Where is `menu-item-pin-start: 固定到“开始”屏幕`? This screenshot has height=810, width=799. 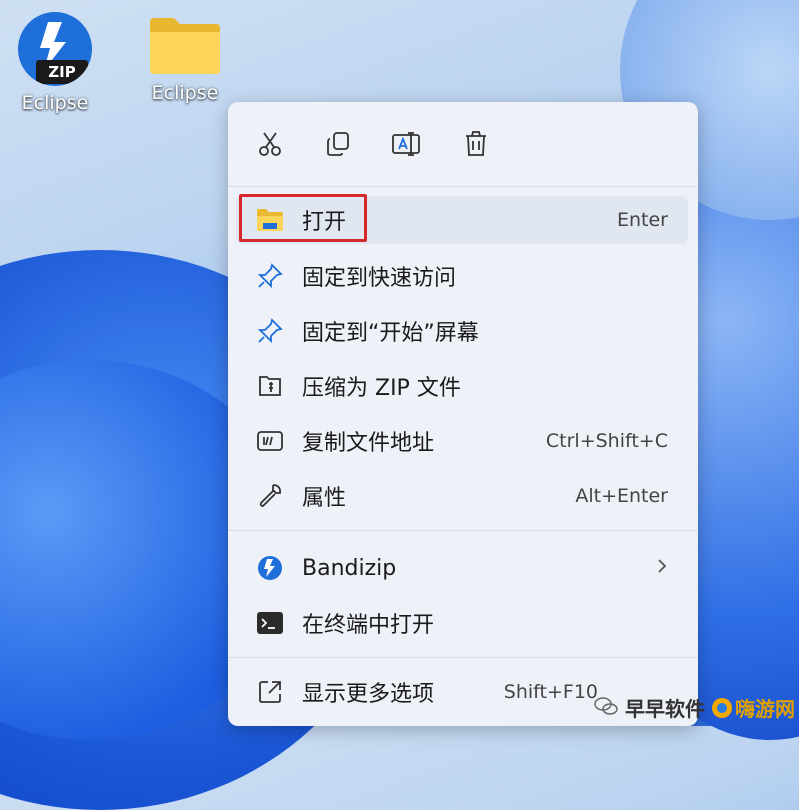 menu-item-pin-start: 固定到“开始”屏幕 is located at coordinates (462, 331).